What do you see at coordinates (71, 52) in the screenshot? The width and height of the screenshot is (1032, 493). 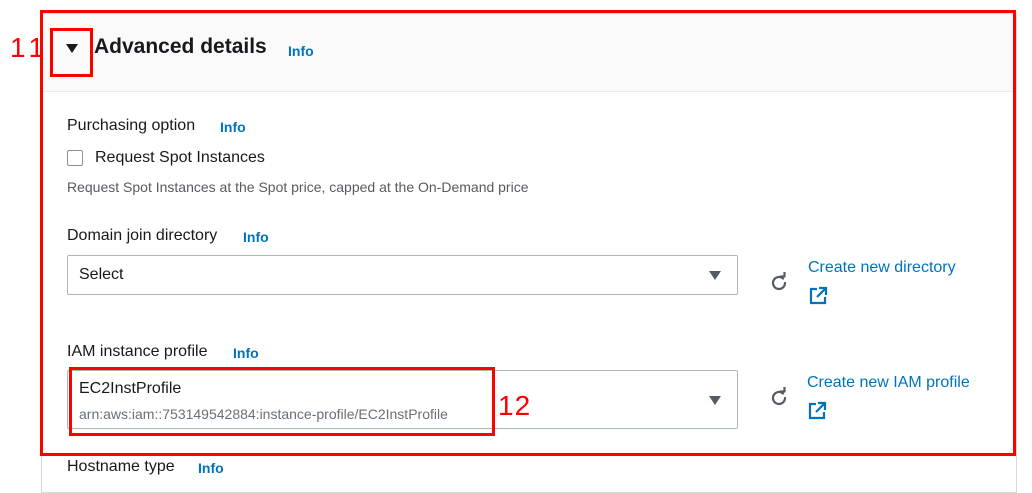 I see `annotation-outline-expand` at bounding box center [71, 52].